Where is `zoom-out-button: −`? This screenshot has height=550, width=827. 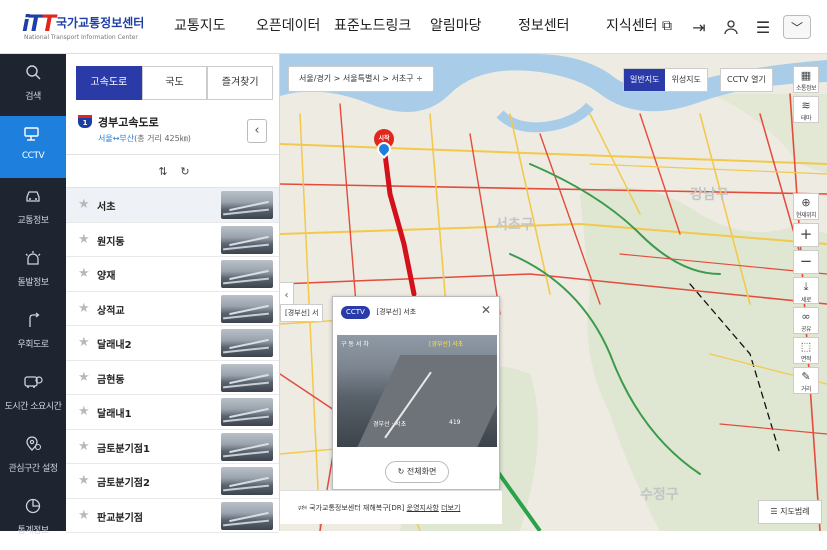
zoom-out-button: − is located at coordinates (806, 262).